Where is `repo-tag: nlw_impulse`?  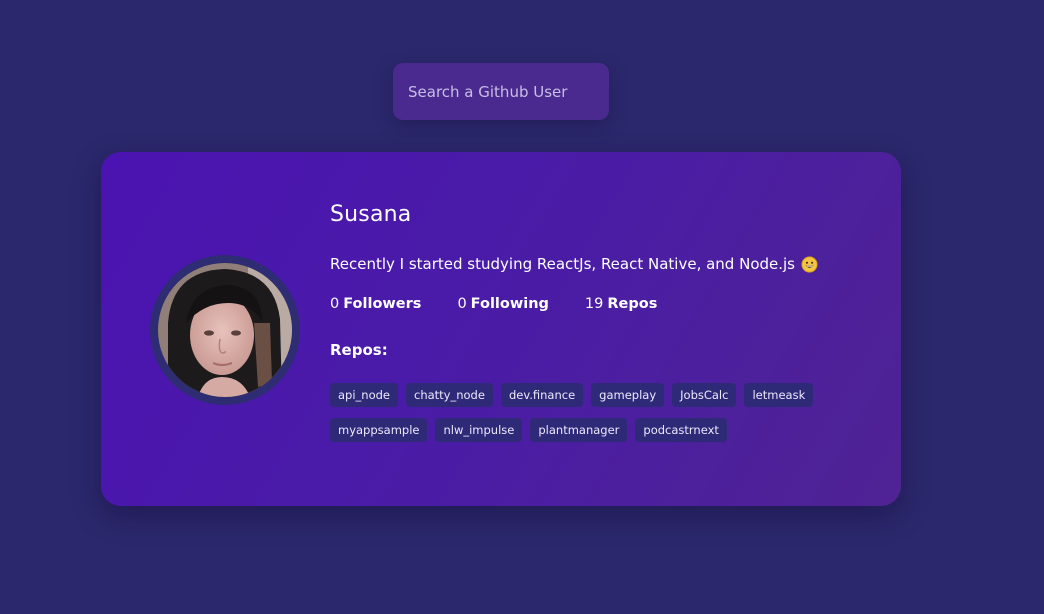 repo-tag: nlw_impulse is located at coordinates (479, 430).